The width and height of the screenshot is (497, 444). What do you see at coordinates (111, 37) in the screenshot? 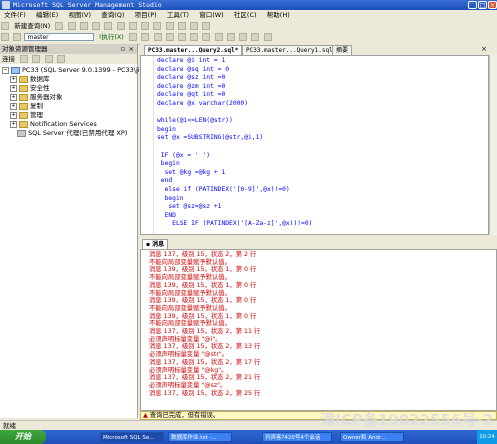
I see `execute-button: !执行(X)` at bounding box center [111, 37].